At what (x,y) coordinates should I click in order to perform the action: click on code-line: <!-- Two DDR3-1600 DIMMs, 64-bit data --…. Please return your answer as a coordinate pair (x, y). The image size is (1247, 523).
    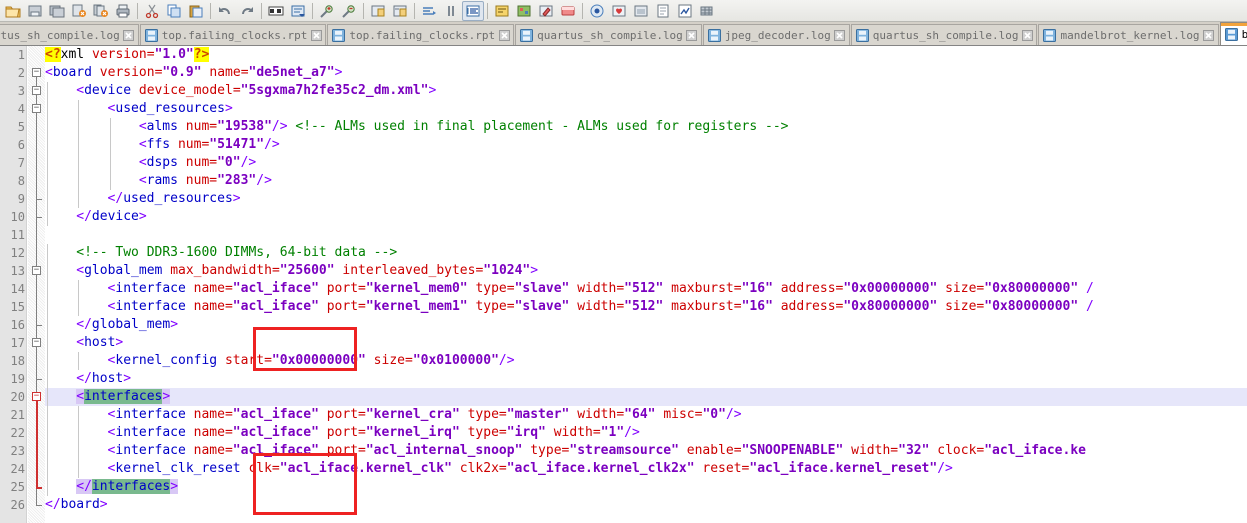
    Looking at the image, I should click on (646, 253).